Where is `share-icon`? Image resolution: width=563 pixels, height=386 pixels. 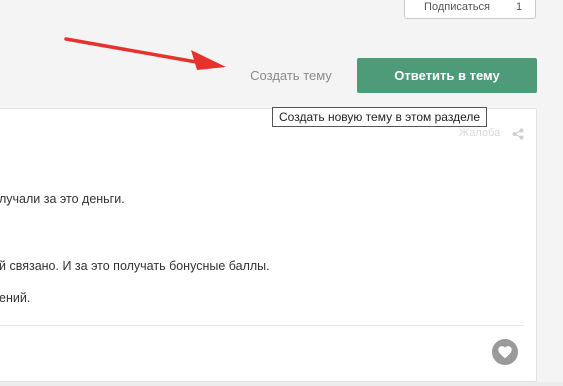
share-icon is located at coordinates (518, 134).